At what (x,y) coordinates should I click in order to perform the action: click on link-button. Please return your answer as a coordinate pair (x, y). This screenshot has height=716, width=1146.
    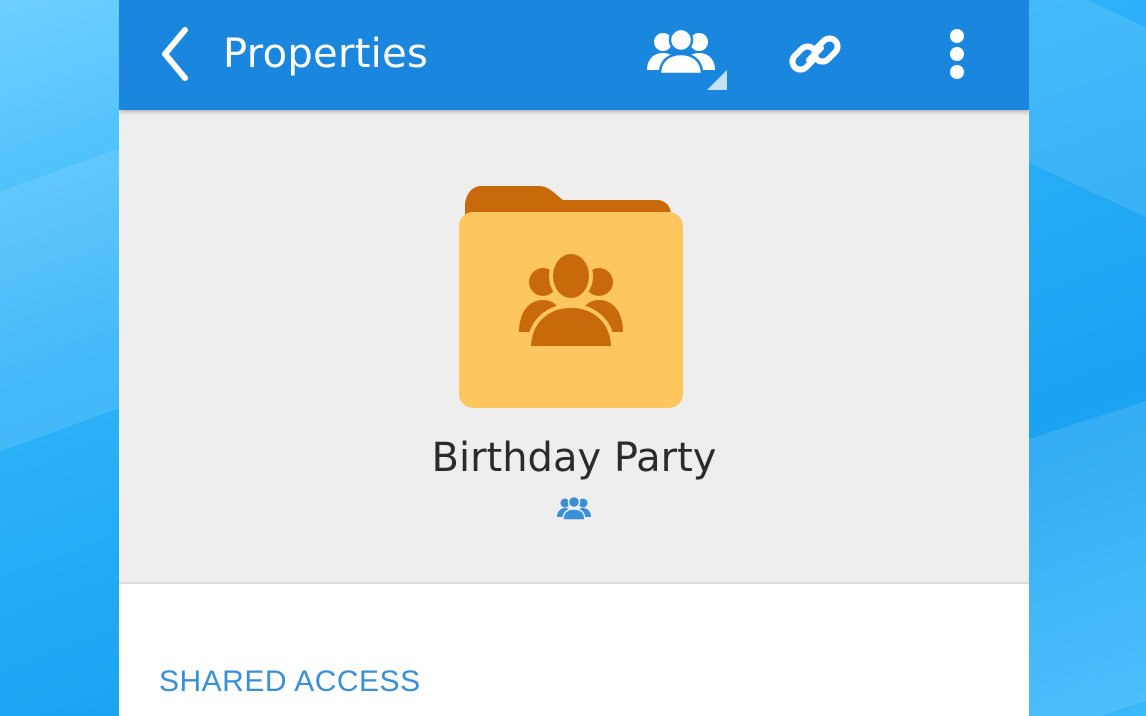
    Looking at the image, I should click on (815, 54).